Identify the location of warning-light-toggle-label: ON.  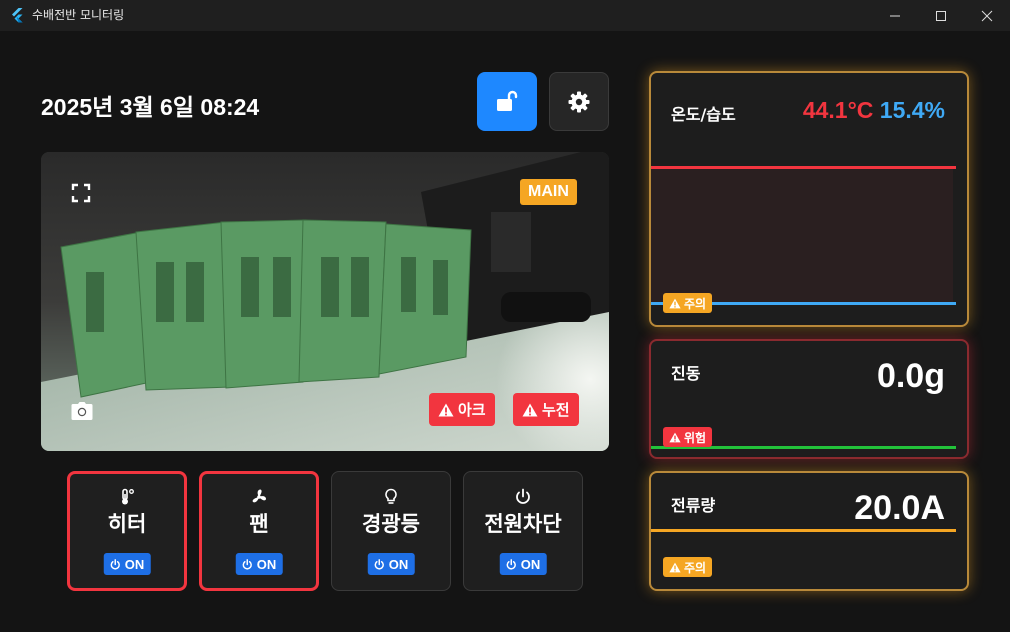
(398, 564).